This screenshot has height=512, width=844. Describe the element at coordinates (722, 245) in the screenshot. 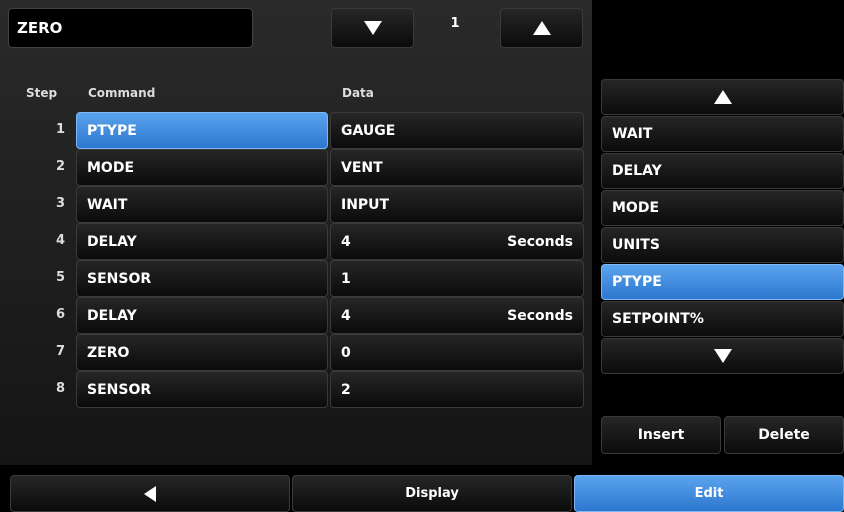

I see `command-list-item: UNITS` at that location.